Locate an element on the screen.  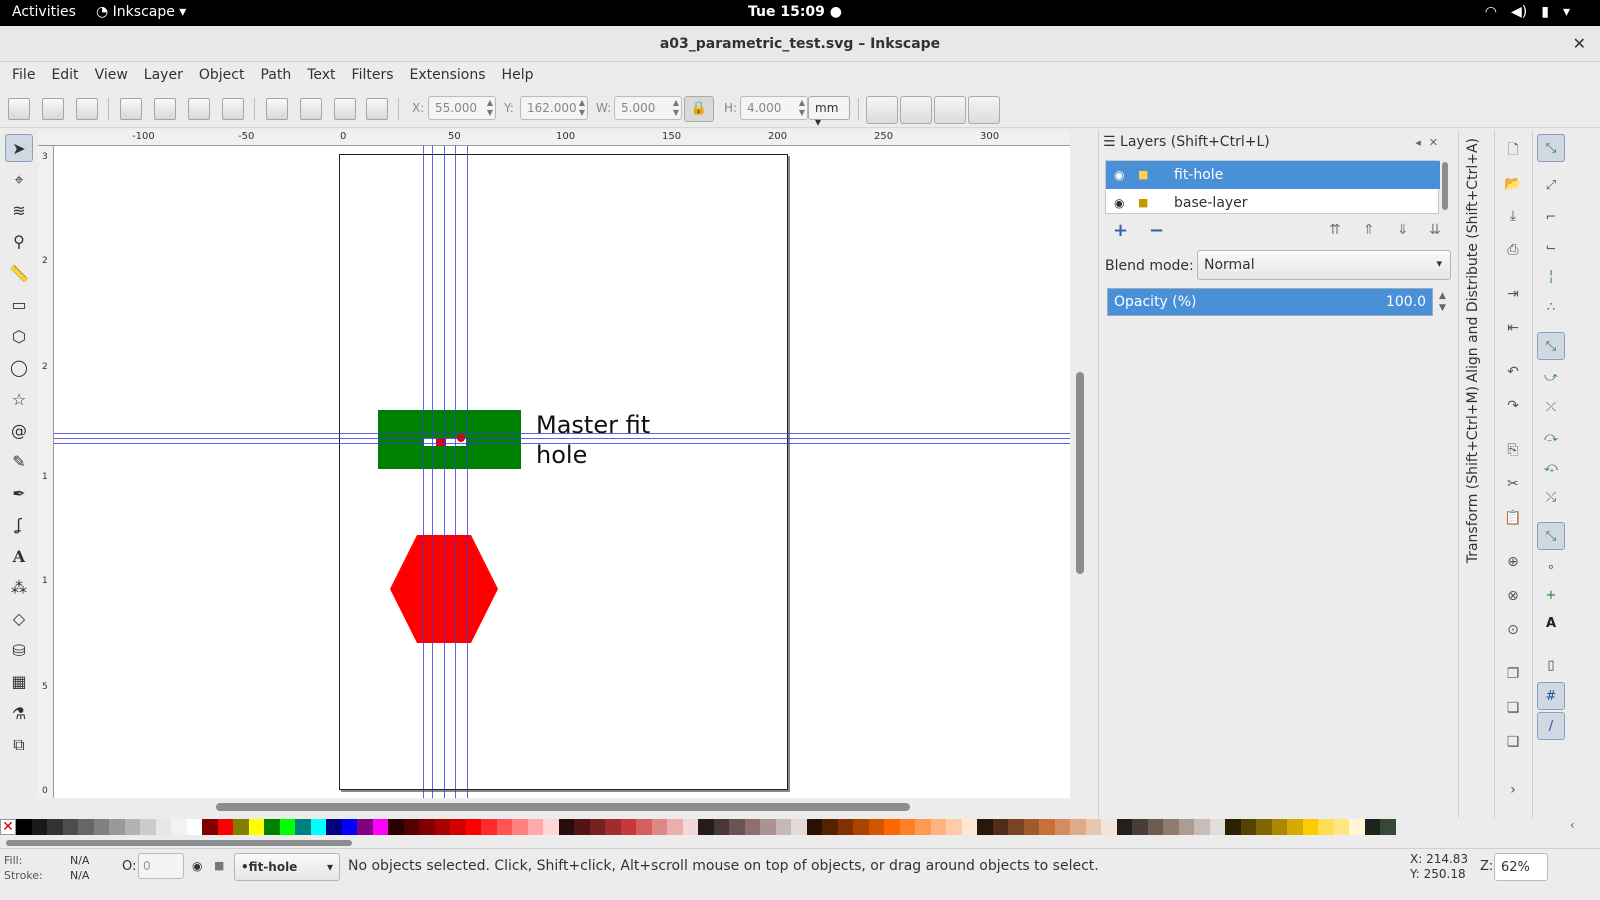
3d-box-tool-icon: ⬡ is located at coordinates (19, 337).